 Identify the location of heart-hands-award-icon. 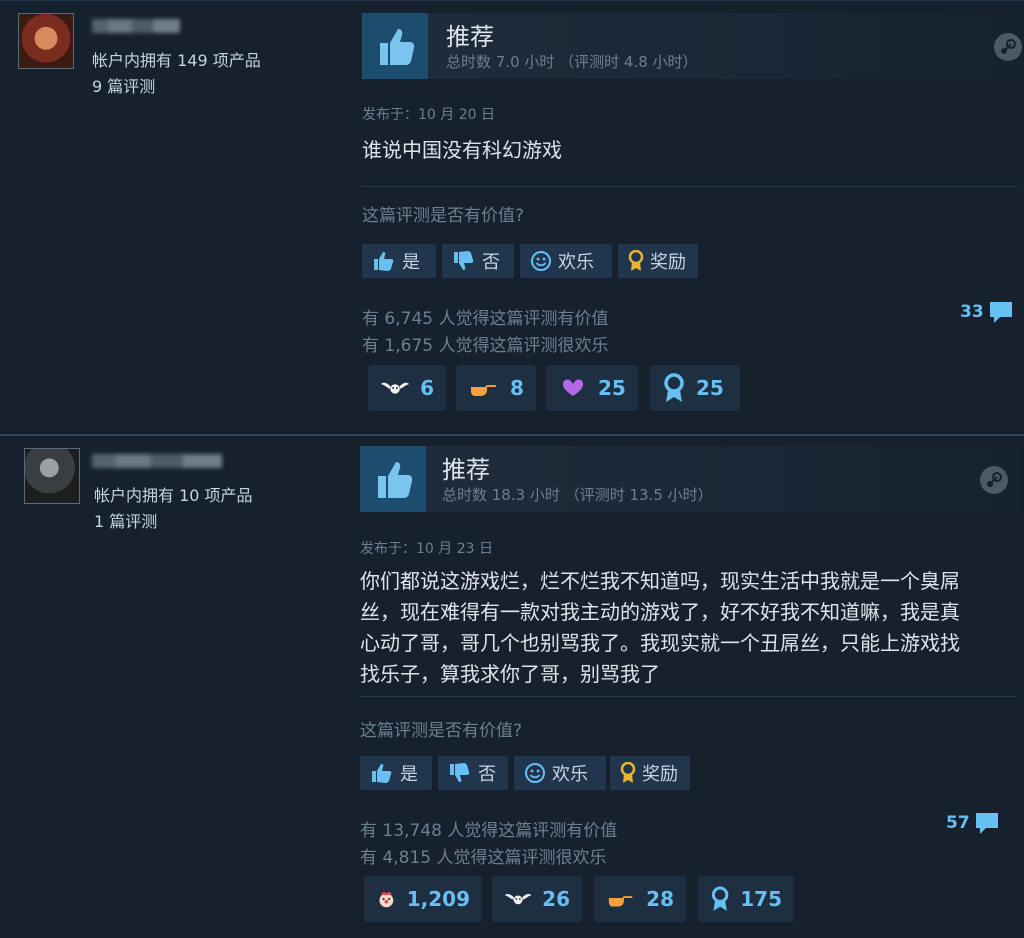
(573, 387).